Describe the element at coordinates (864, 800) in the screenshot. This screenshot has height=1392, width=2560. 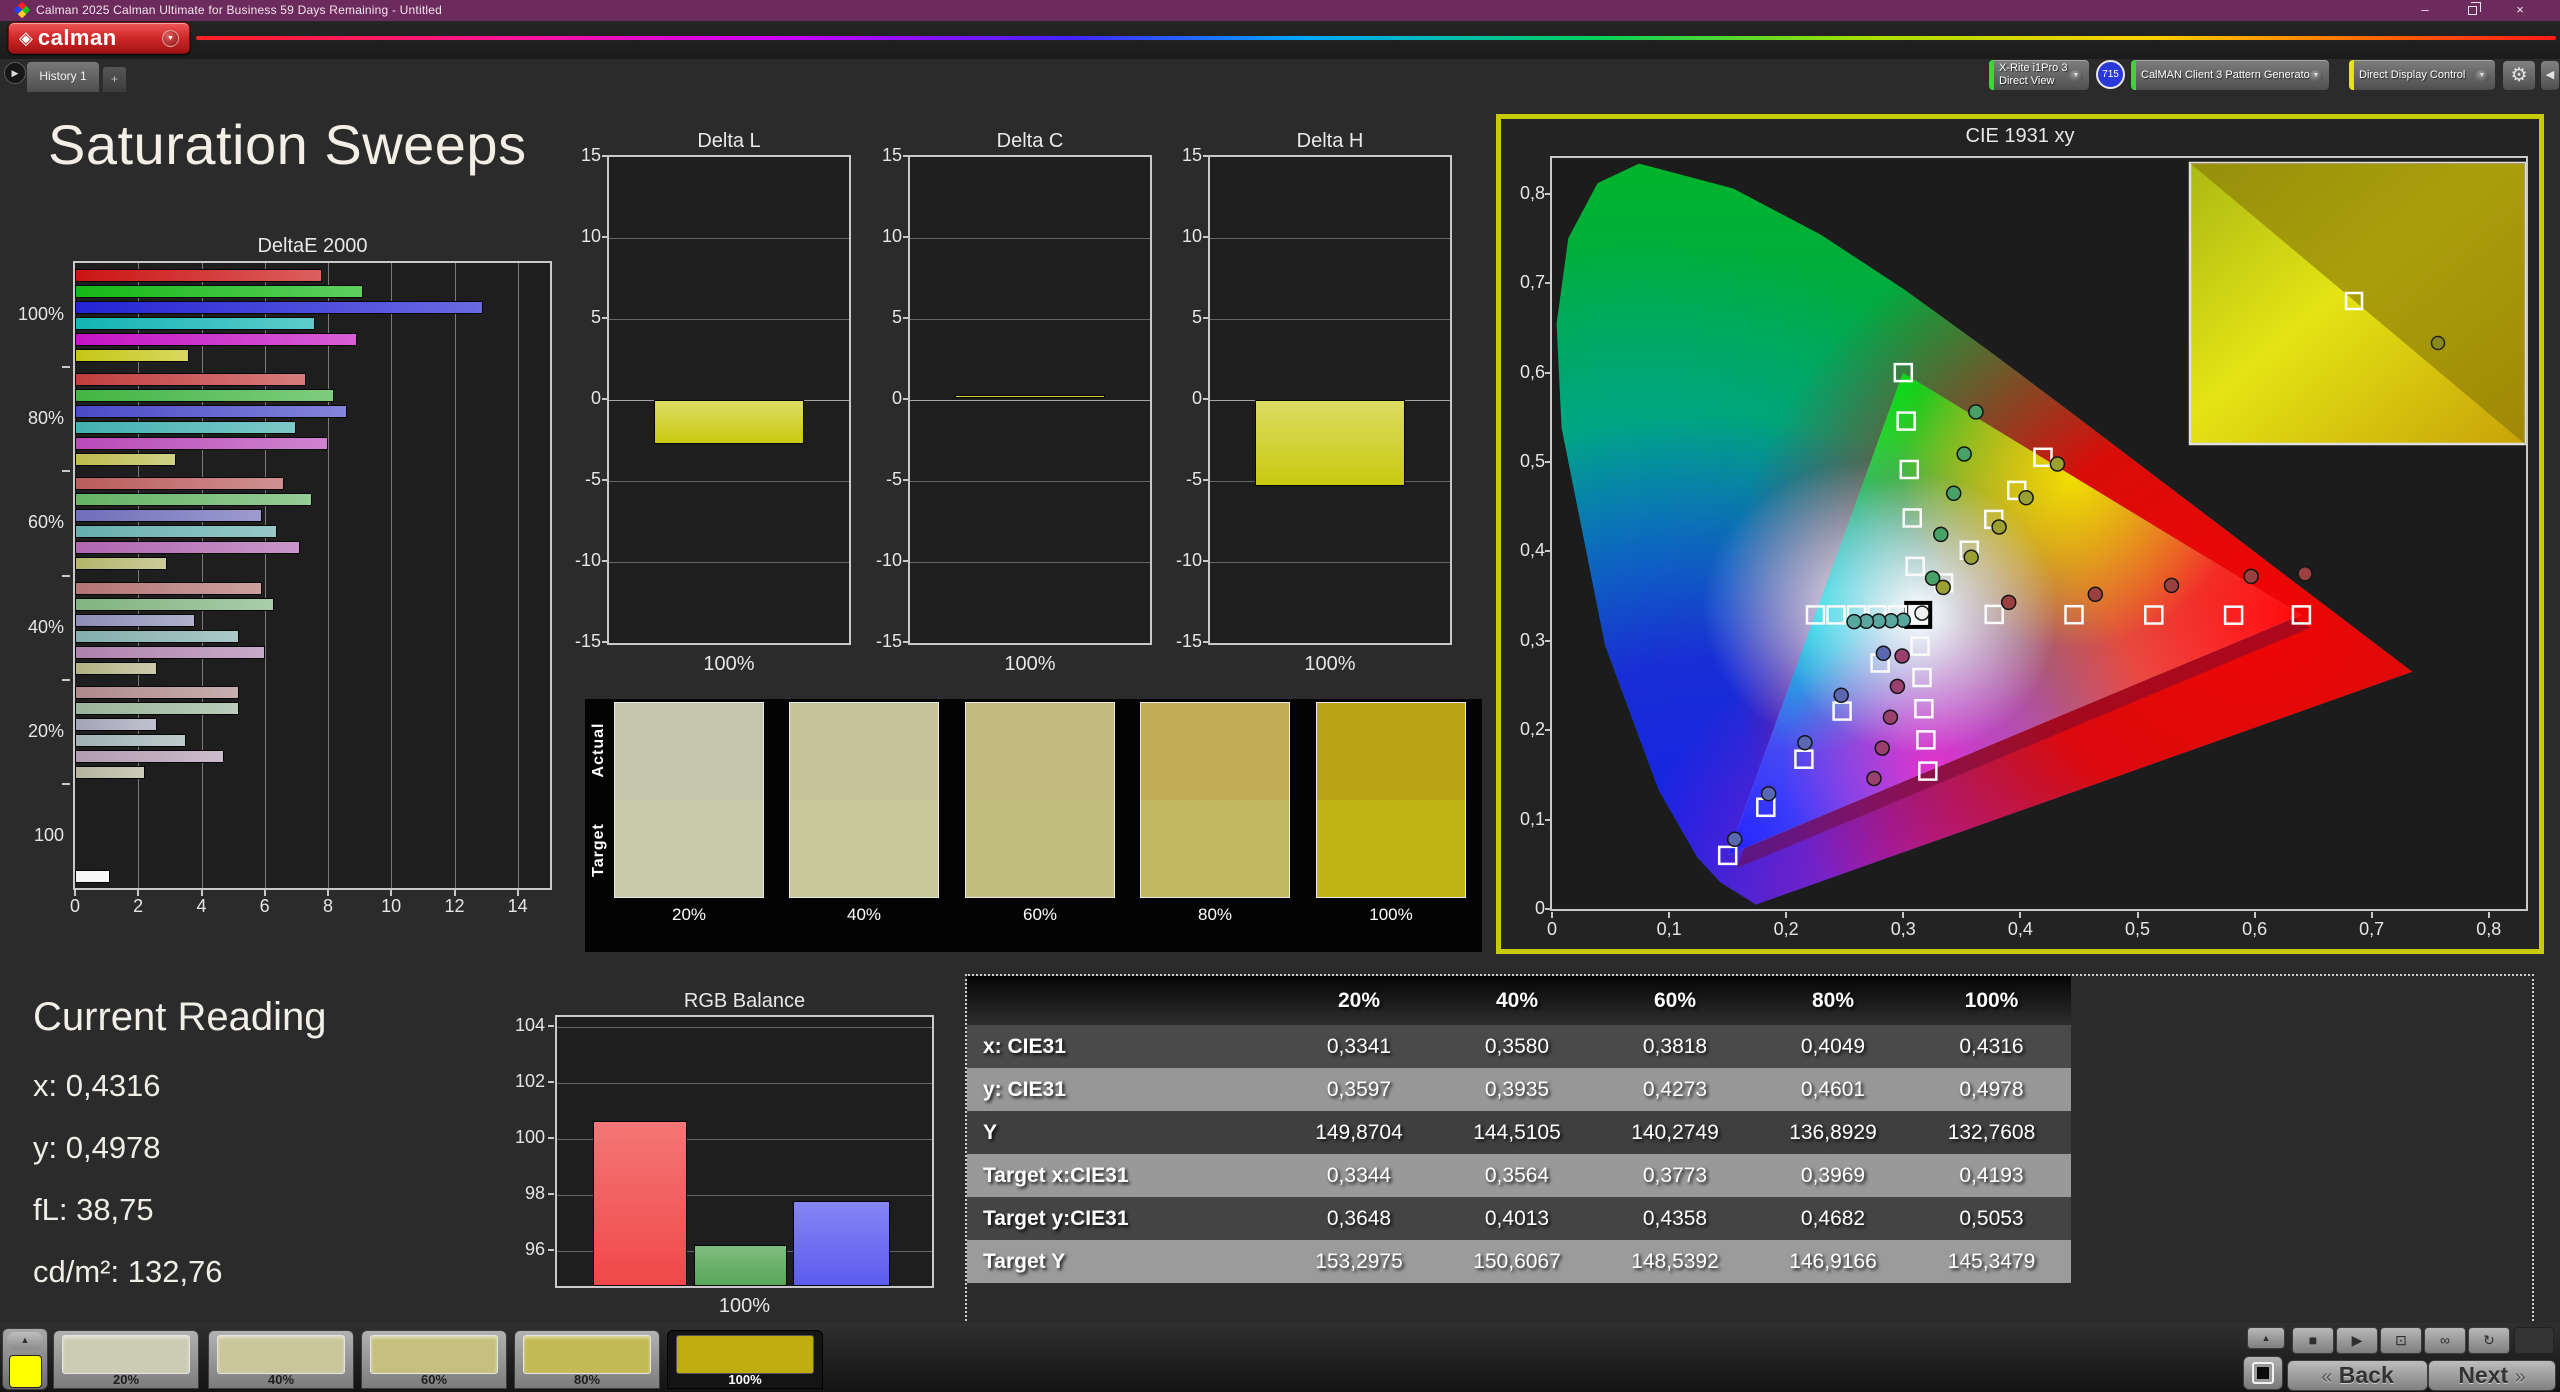
I see `compare-swatch-40%` at that location.